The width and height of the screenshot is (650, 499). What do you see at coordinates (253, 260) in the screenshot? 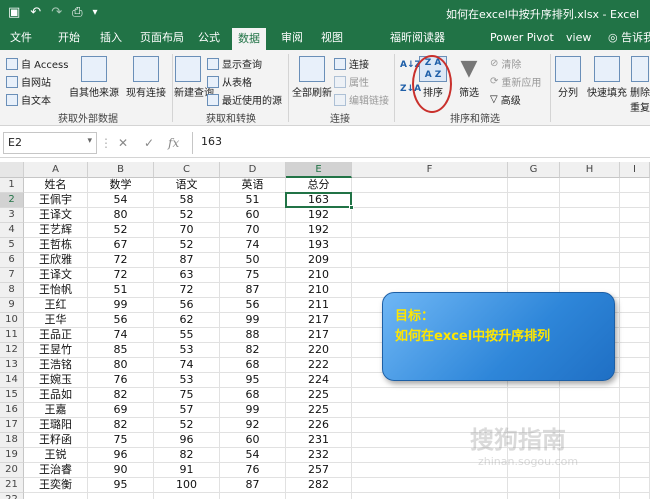
I see `cell: 50` at bounding box center [253, 260].